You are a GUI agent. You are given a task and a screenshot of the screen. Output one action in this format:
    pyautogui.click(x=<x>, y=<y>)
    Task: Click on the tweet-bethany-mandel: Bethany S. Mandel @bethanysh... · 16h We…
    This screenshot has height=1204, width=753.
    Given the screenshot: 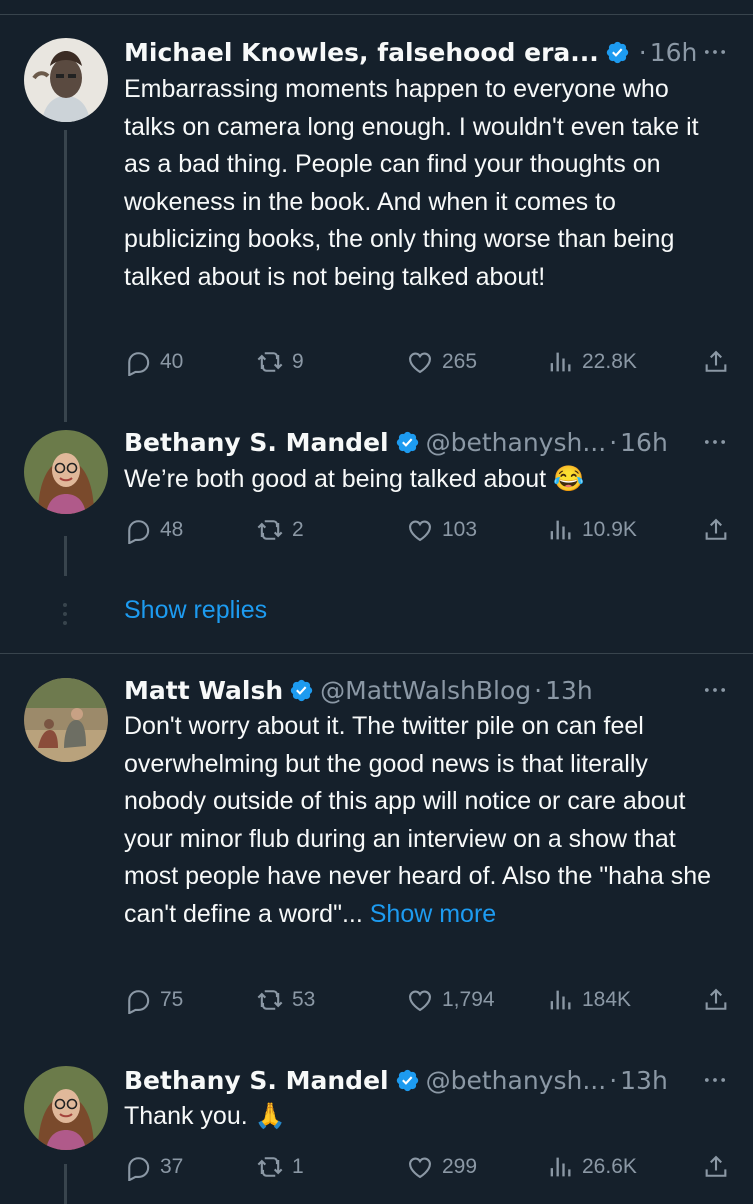 What is the action you would take?
    pyautogui.click(x=376, y=498)
    